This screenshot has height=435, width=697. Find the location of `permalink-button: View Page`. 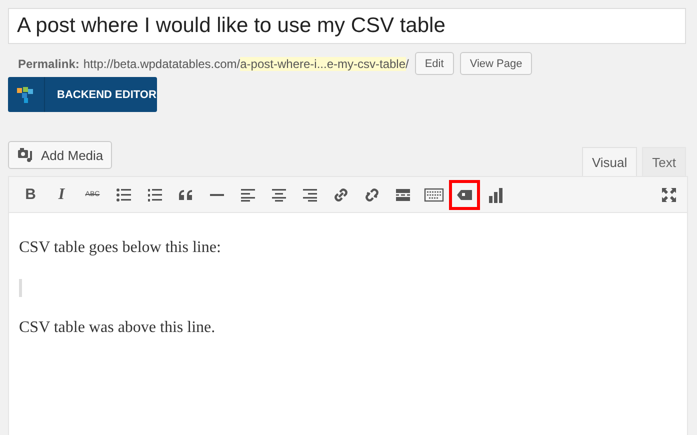

permalink-button: View Page is located at coordinates (496, 63).